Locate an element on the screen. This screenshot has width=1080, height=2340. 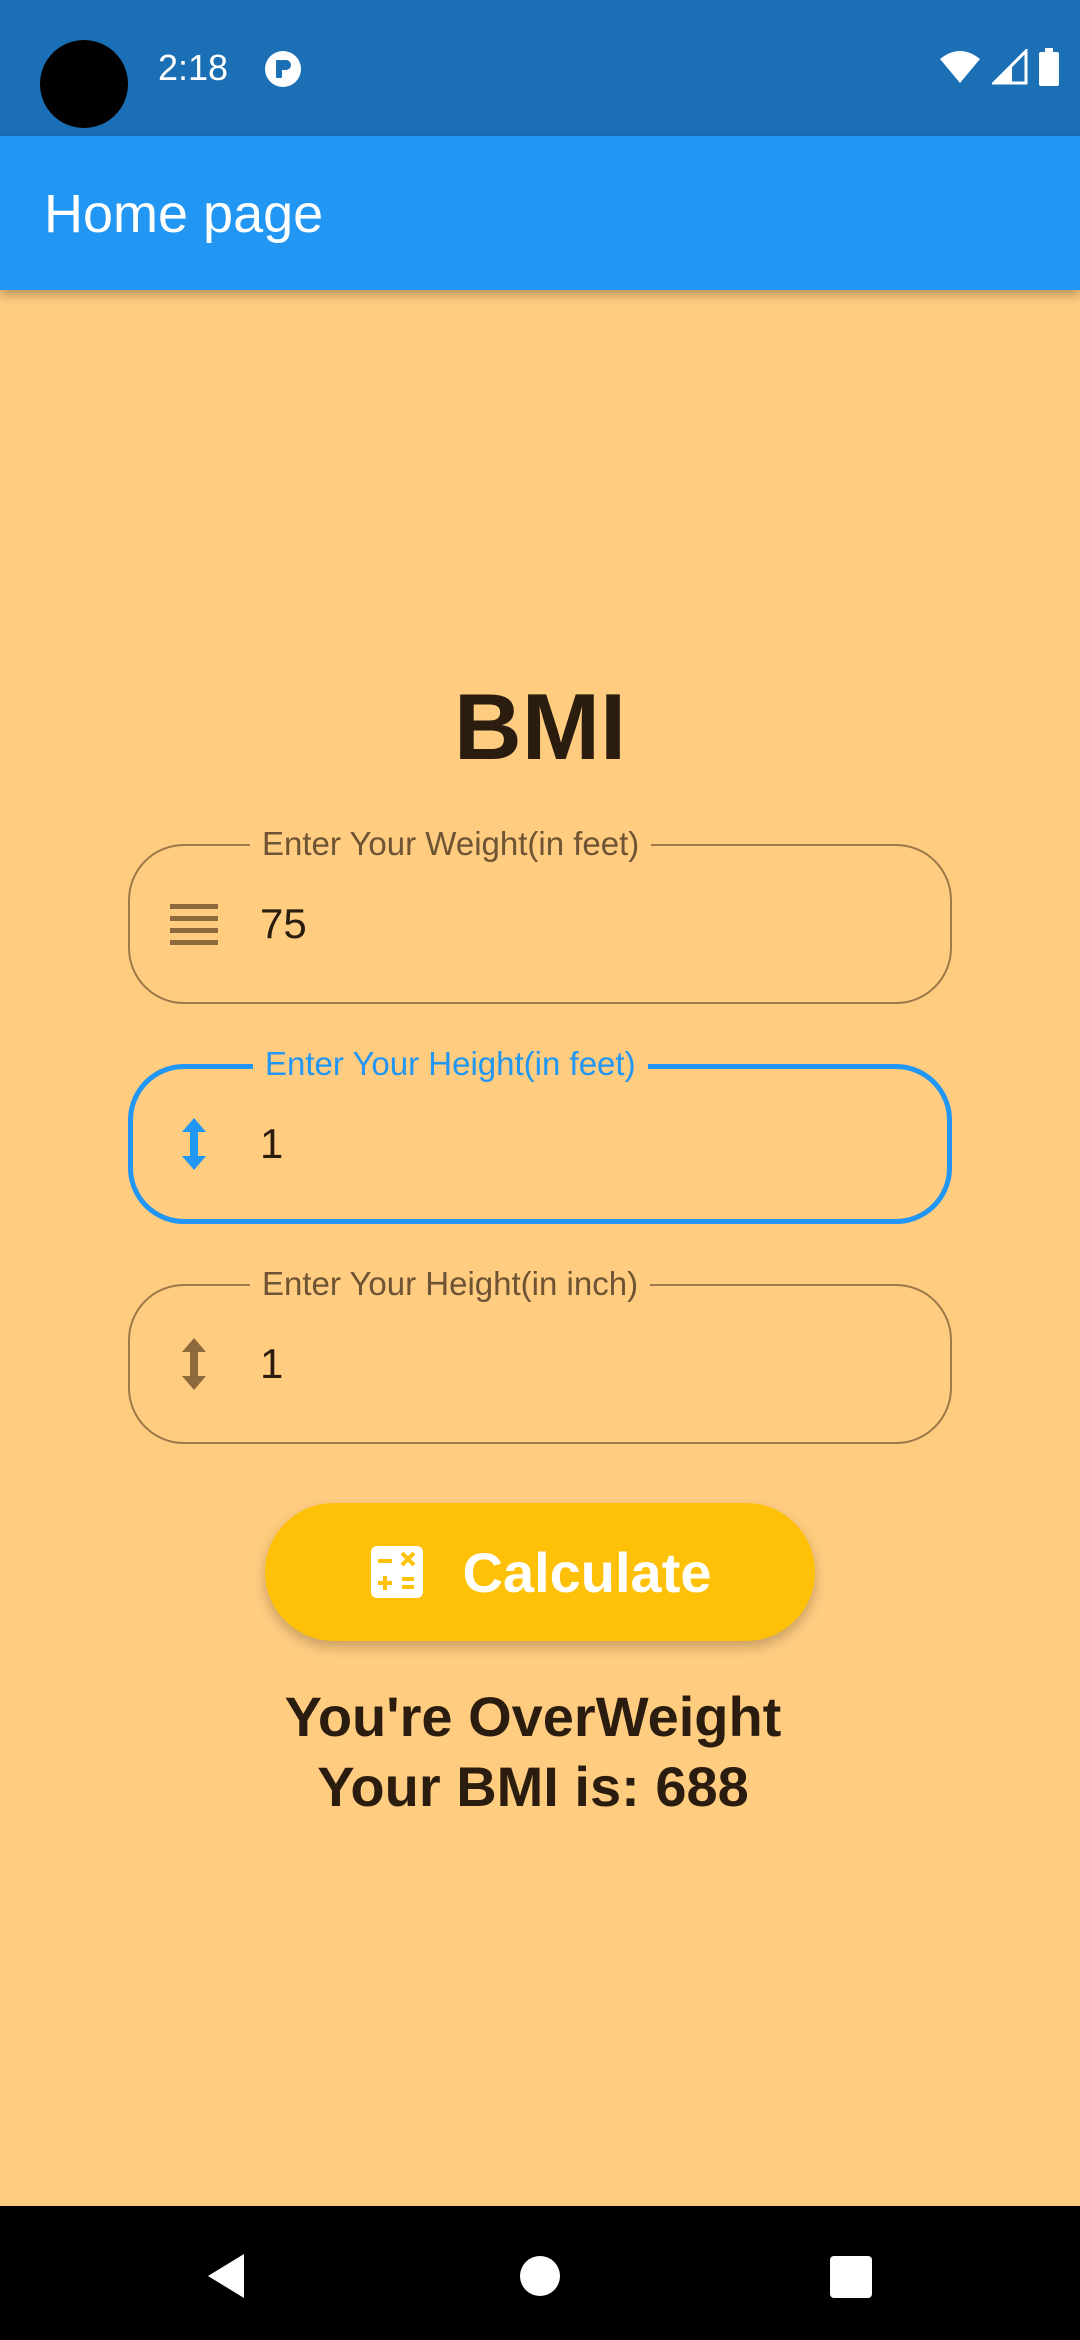
calculator-icon is located at coordinates (396, 1572).